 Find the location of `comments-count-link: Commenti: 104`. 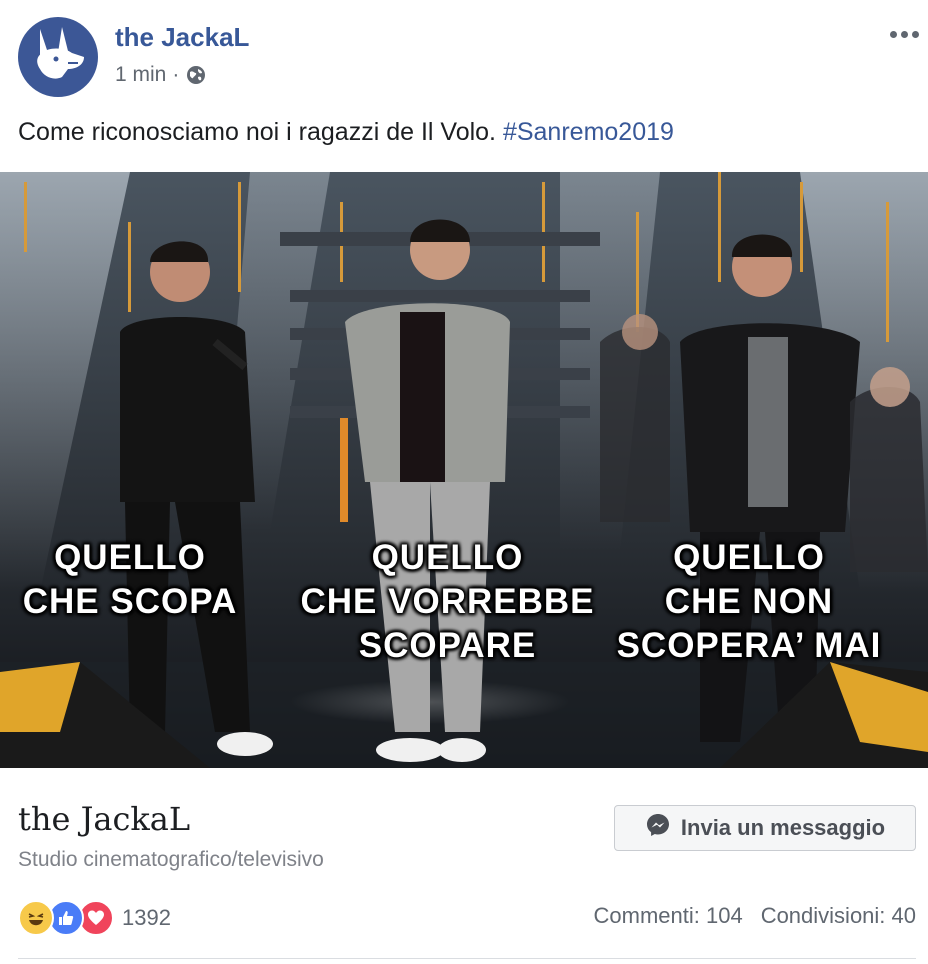

comments-count-link: Commenti: 104 is located at coordinates (668, 916).